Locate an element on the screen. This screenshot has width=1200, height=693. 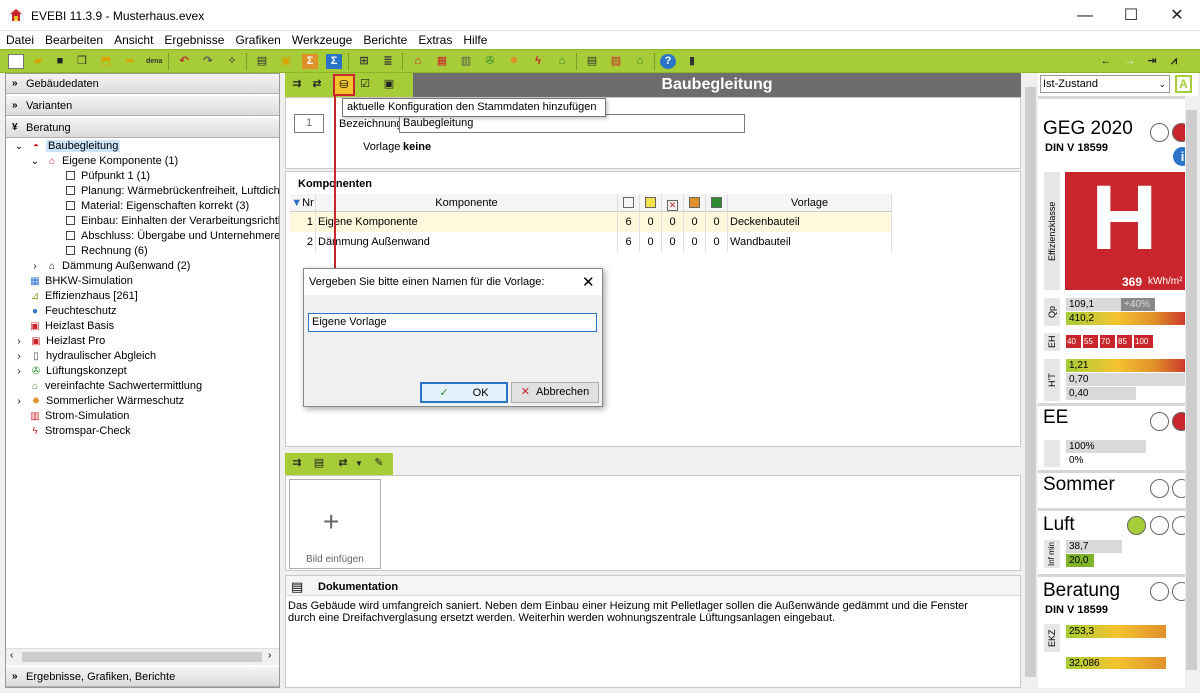
printer-icon: ▤ is located at coordinates (592, 61).